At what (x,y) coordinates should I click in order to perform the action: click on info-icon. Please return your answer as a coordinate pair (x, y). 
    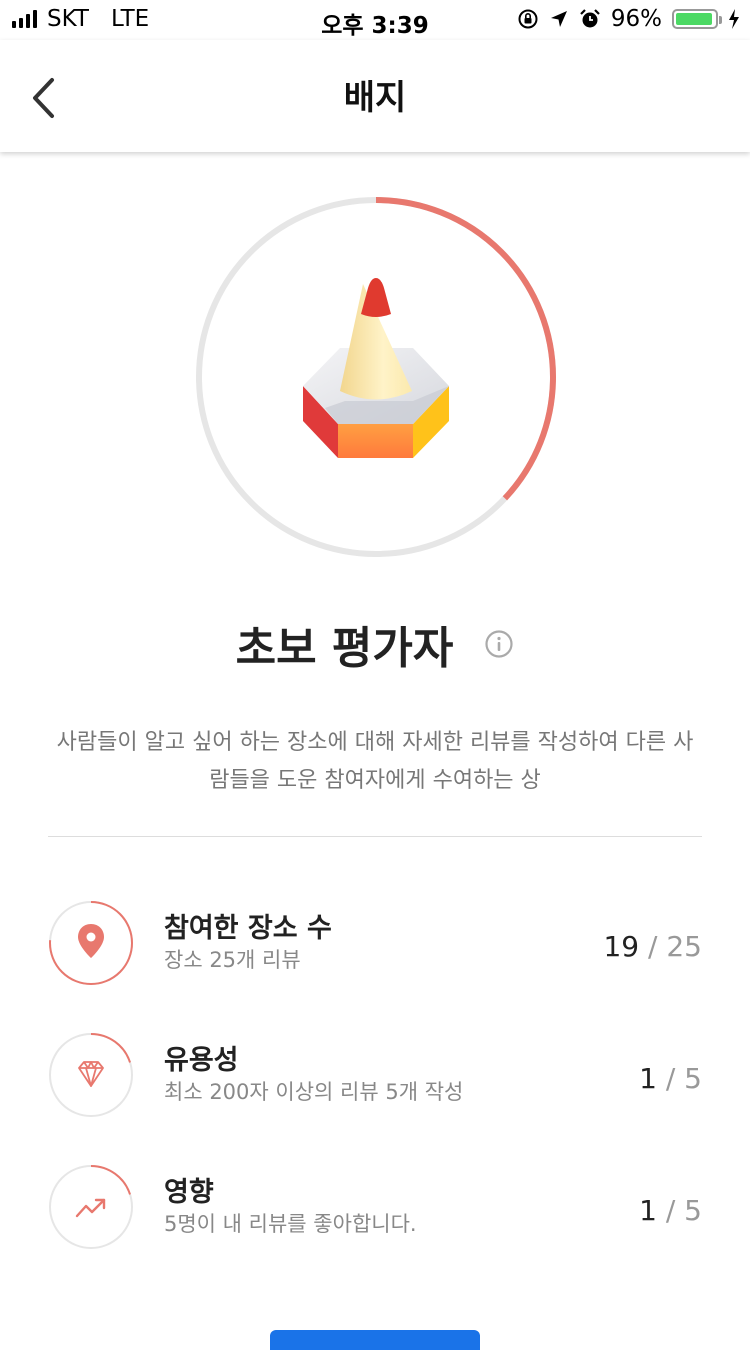
    Looking at the image, I should click on (499, 644).